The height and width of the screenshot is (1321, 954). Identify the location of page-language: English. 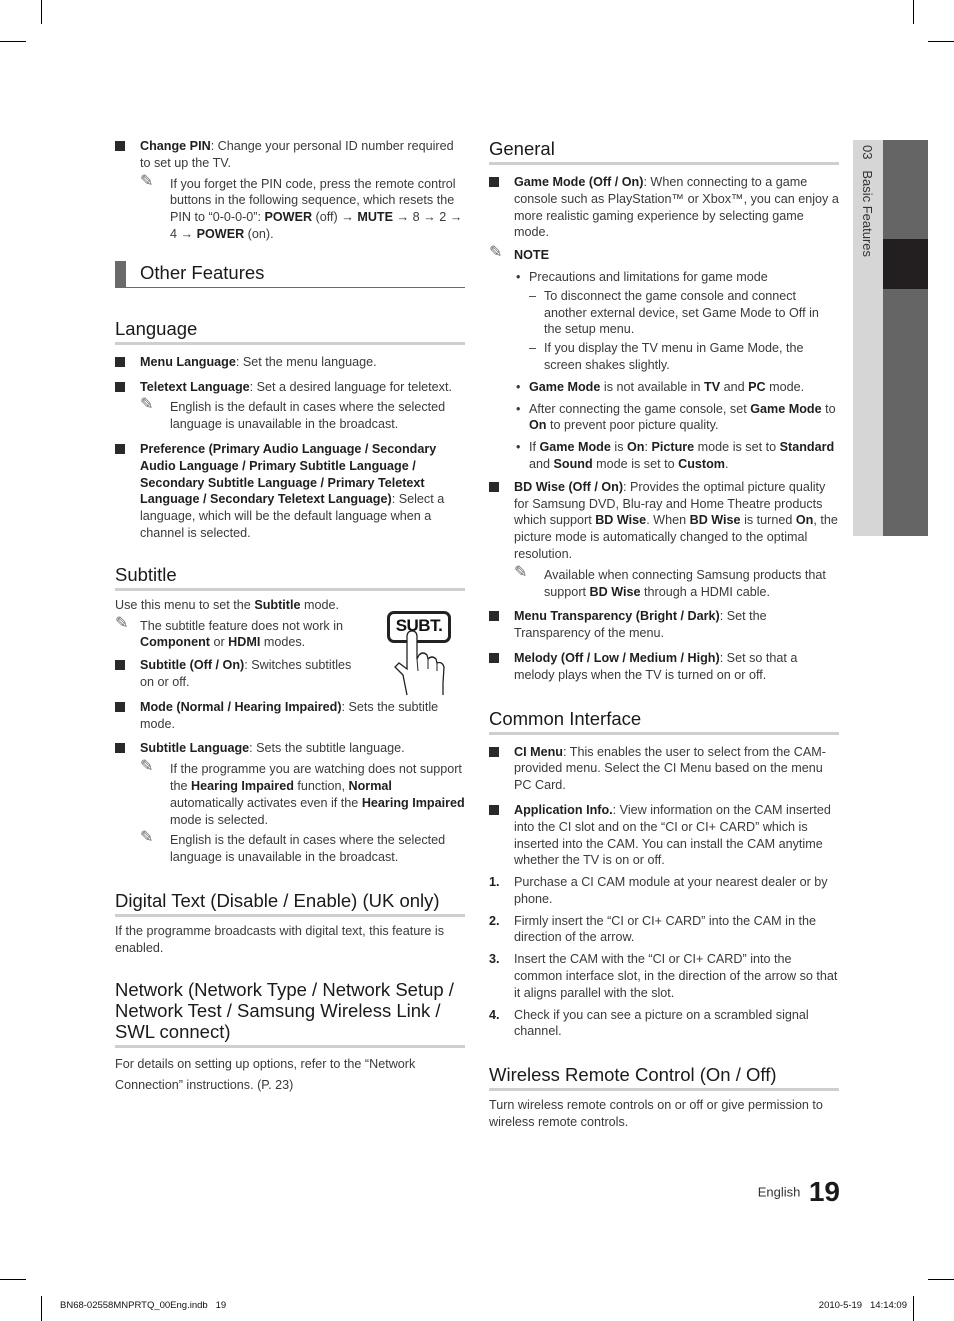
(779, 1192).